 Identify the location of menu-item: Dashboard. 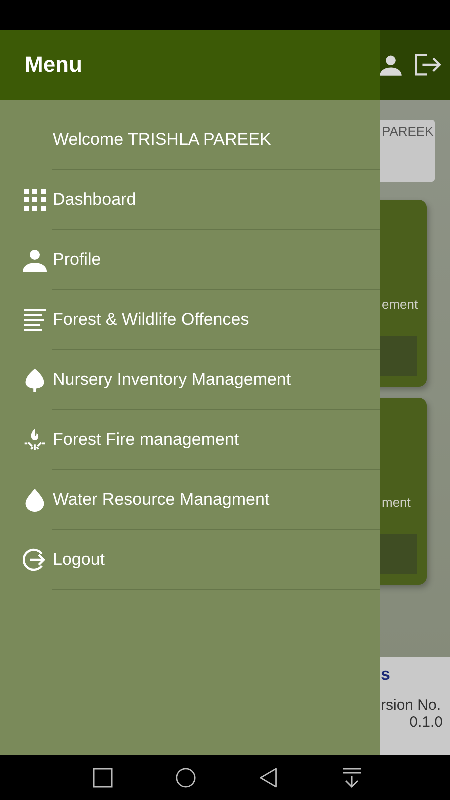
(190, 200).